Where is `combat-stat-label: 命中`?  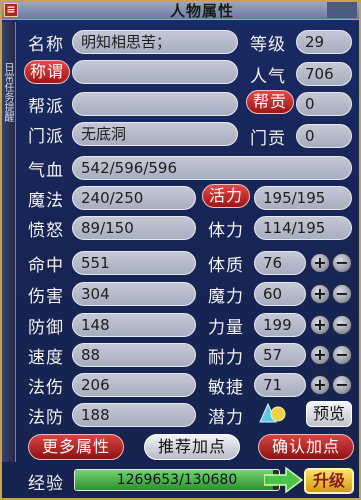 combat-stat-label: 命中 is located at coordinates (46, 266).